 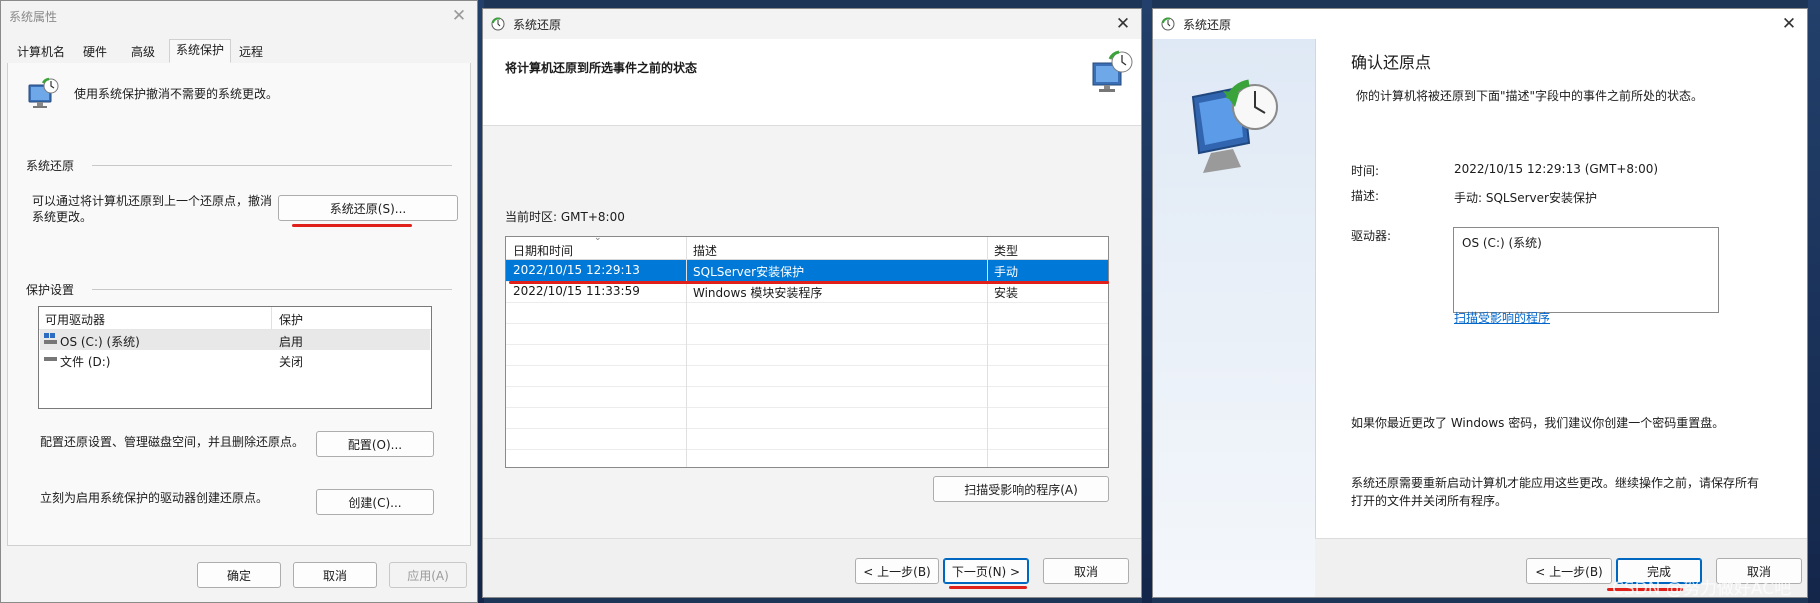 What do you see at coordinates (43, 92) in the screenshot?
I see `system-protection-icon` at bounding box center [43, 92].